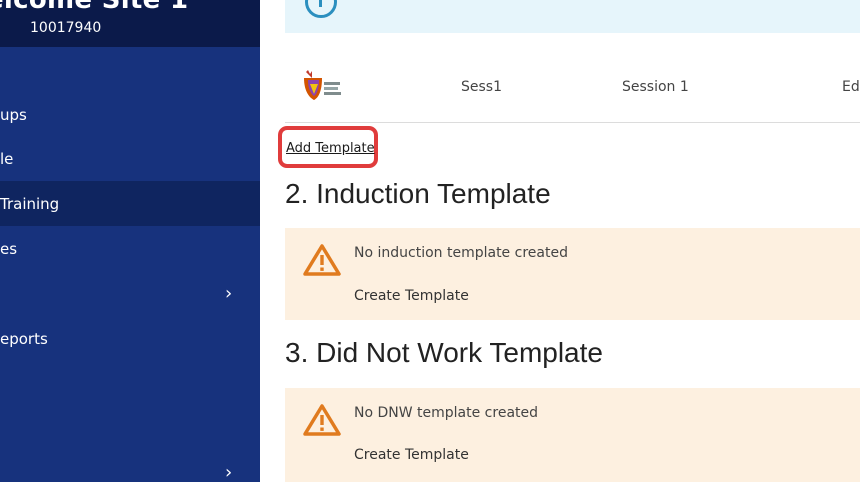 This screenshot has height=482, width=860. Describe the element at coordinates (446, 413) in the screenshot. I see `warning-text-dnw: No DNW template created` at that location.